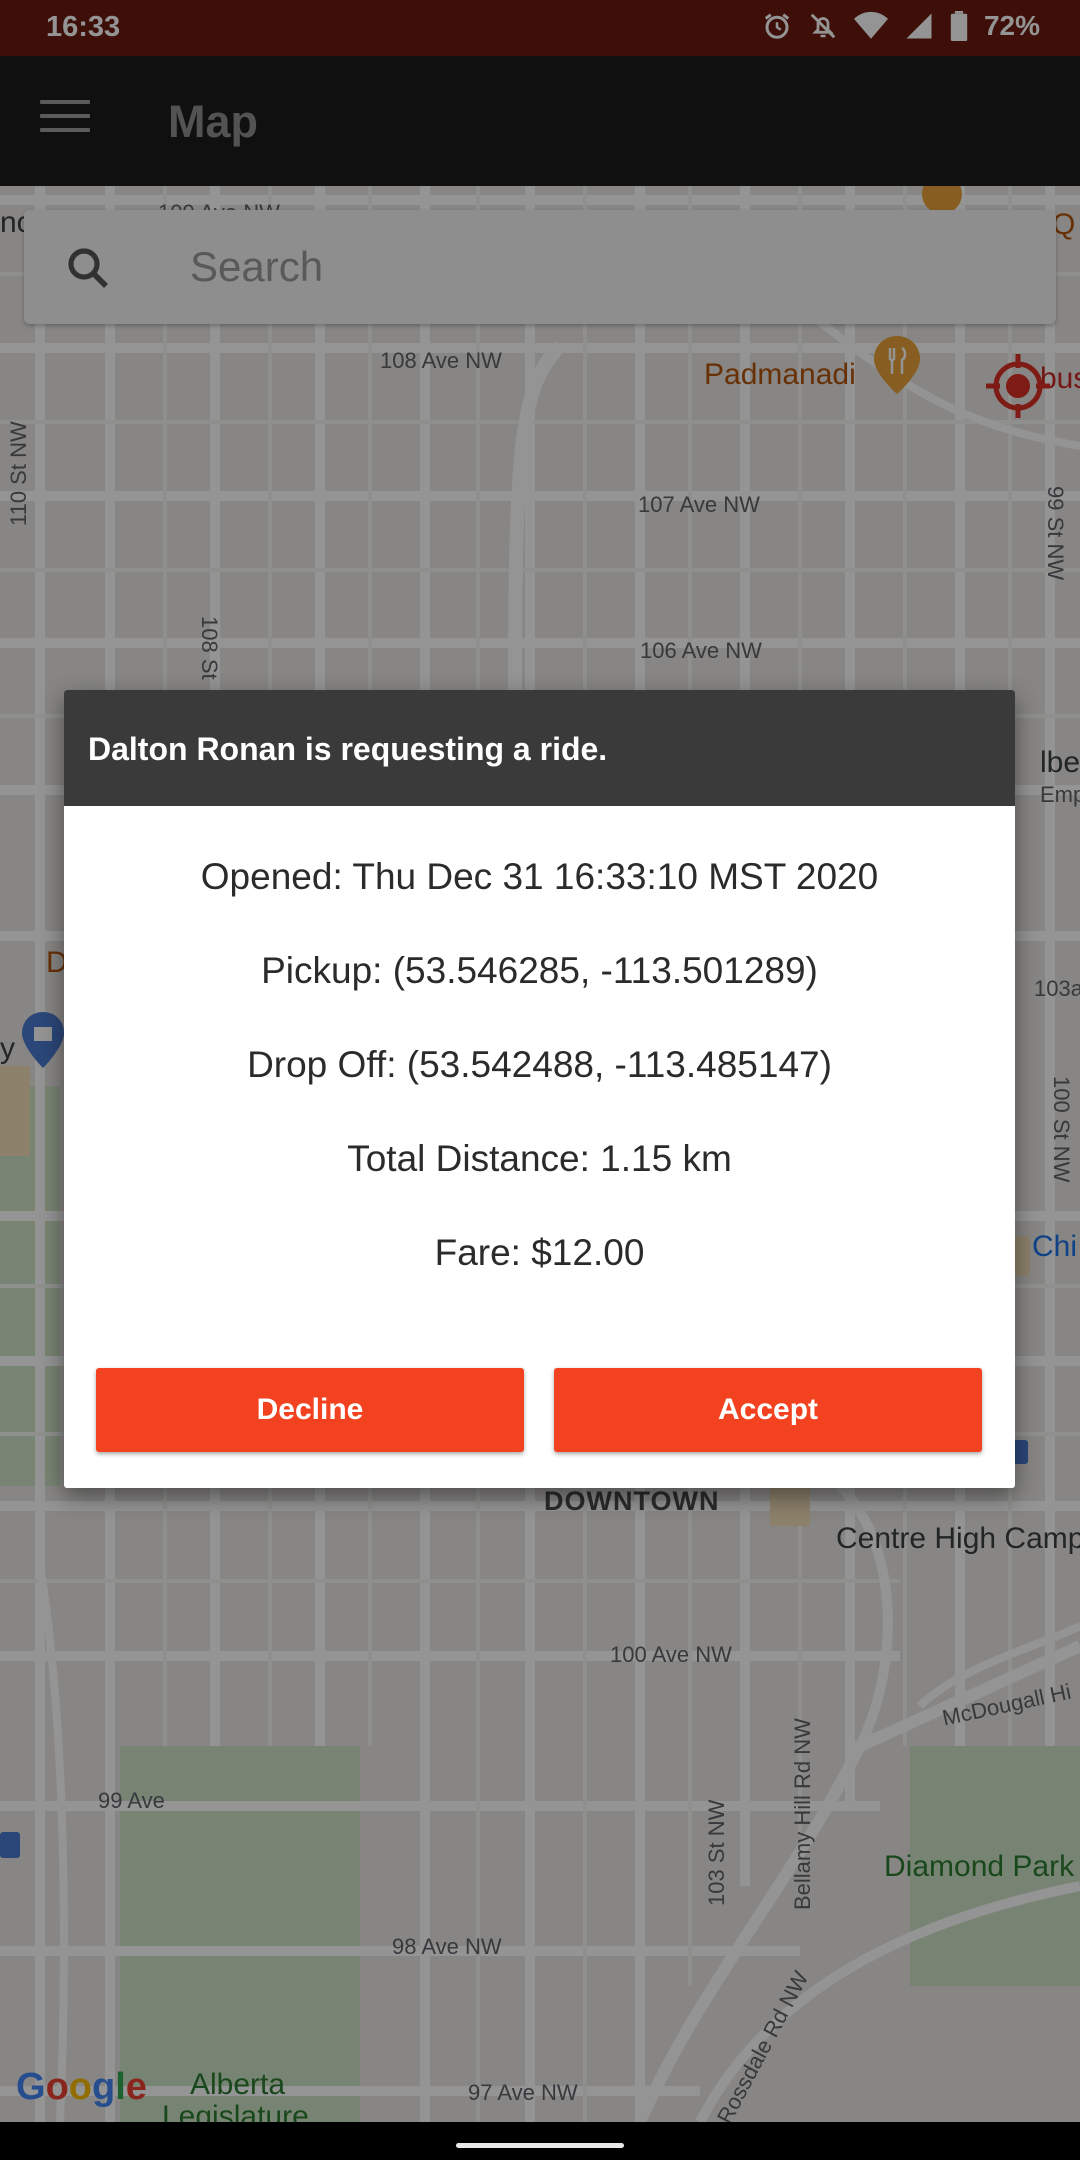  I want to click on total-distance-text: Total Distance: 1.15 km, so click(539, 1158).